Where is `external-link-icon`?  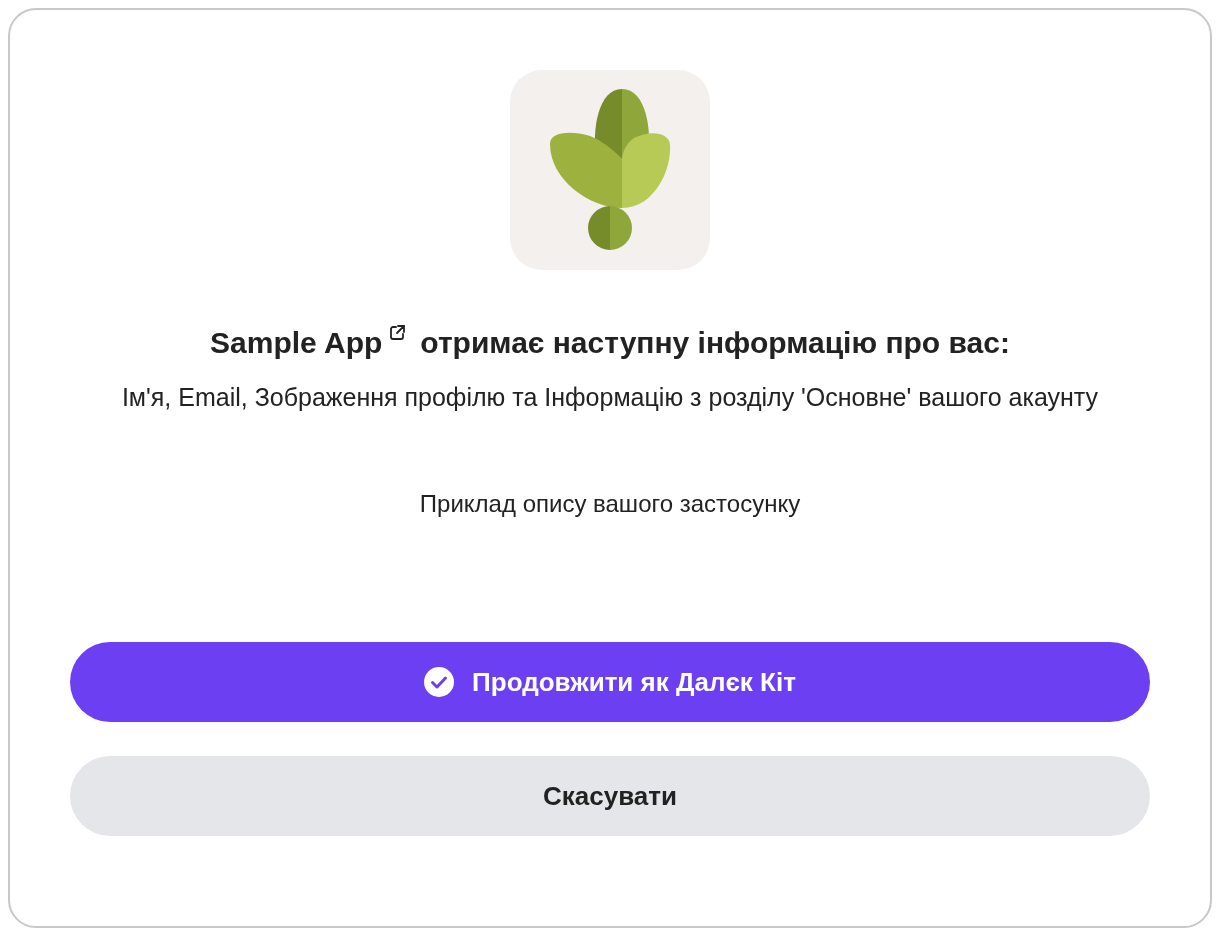 external-link-icon is located at coordinates (397, 333).